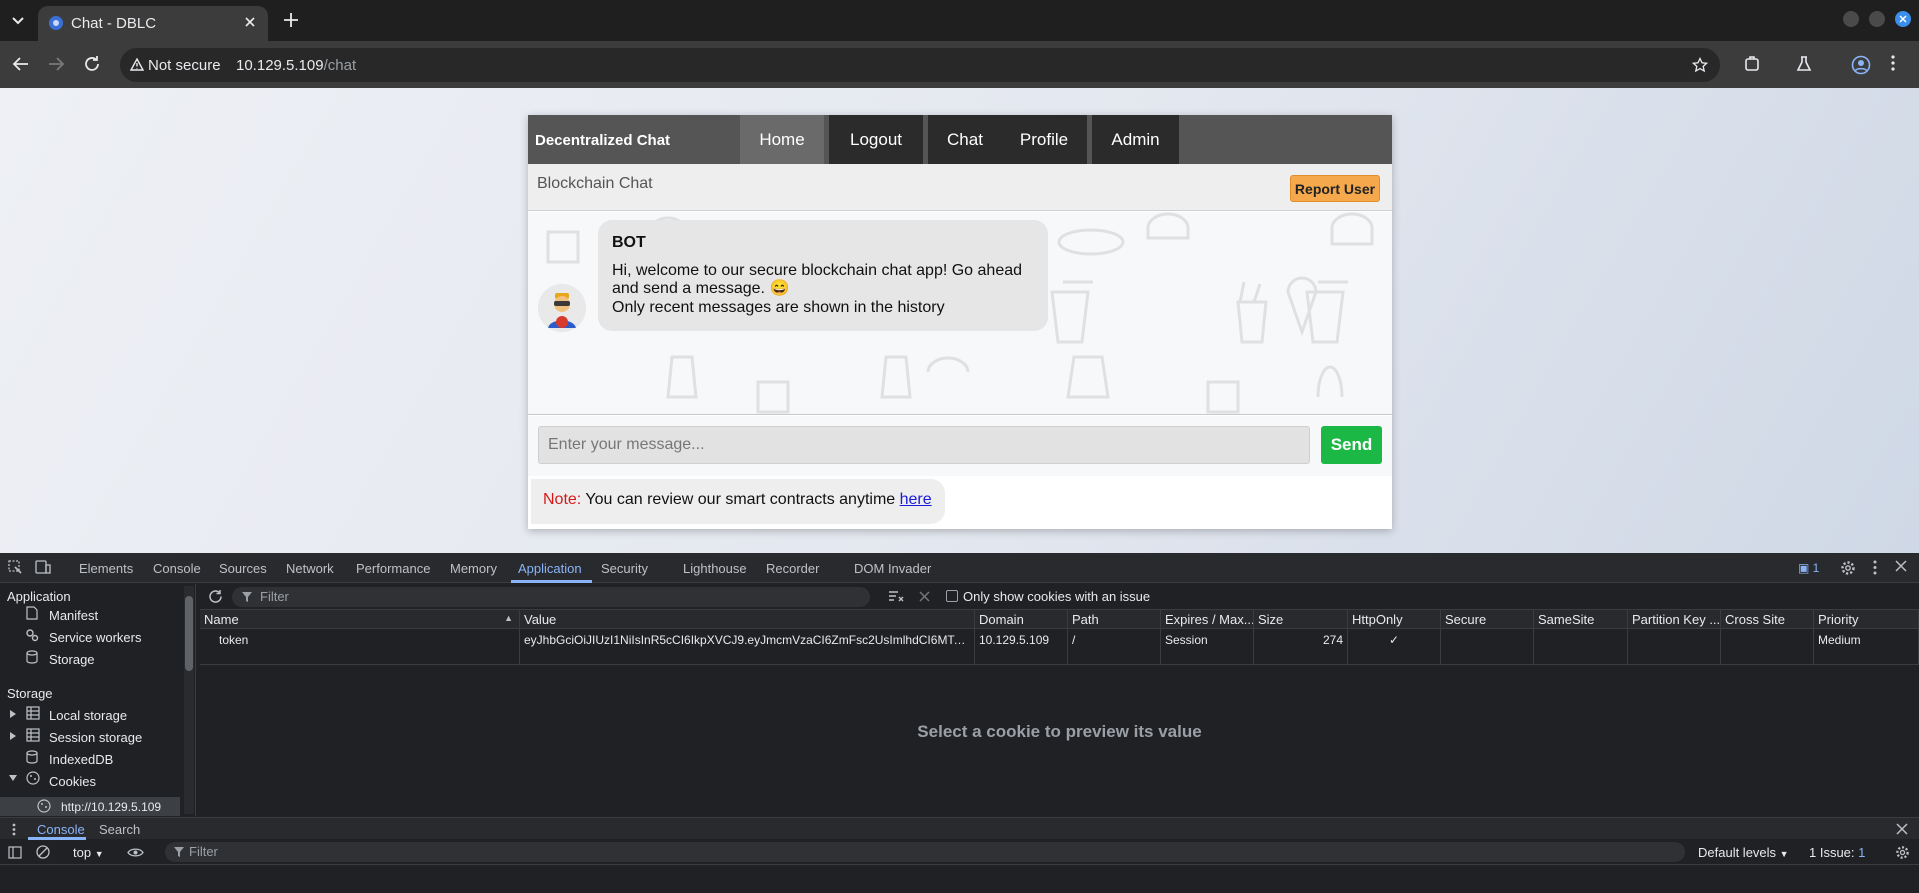 This screenshot has width=1919, height=893. What do you see at coordinates (189, 700) in the screenshot?
I see `sidebar-scrollbar` at bounding box center [189, 700].